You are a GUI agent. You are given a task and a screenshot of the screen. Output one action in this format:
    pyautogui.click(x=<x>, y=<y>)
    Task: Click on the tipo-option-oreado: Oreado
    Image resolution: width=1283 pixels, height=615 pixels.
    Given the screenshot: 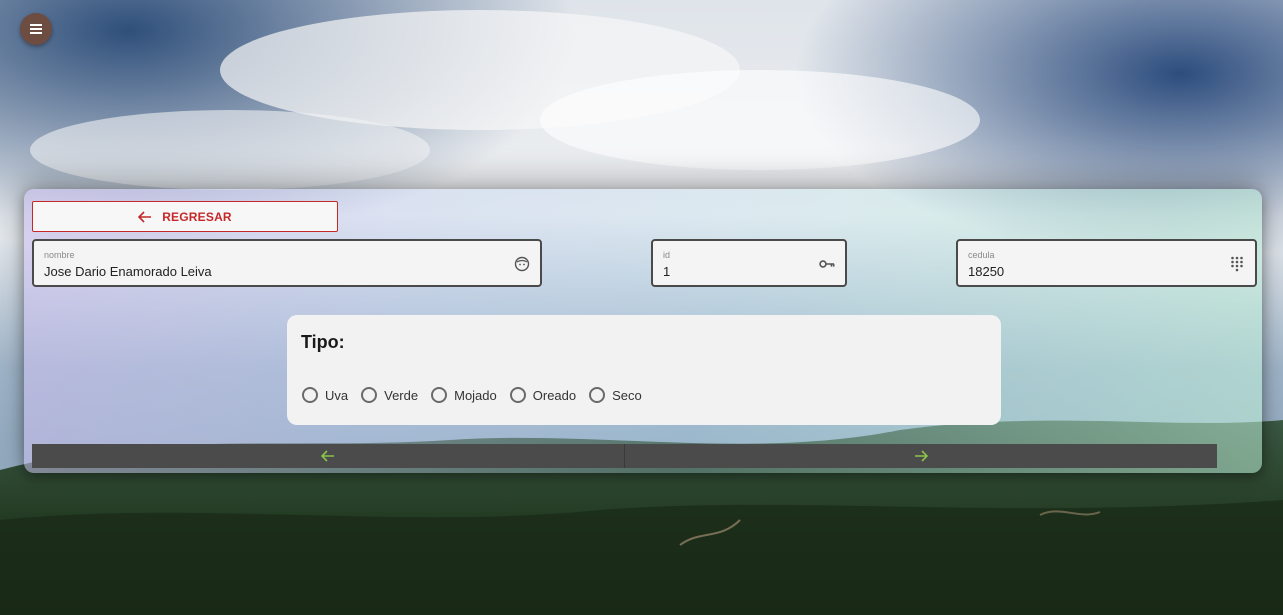 What is the action you would take?
    pyautogui.click(x=543, y=395)
    